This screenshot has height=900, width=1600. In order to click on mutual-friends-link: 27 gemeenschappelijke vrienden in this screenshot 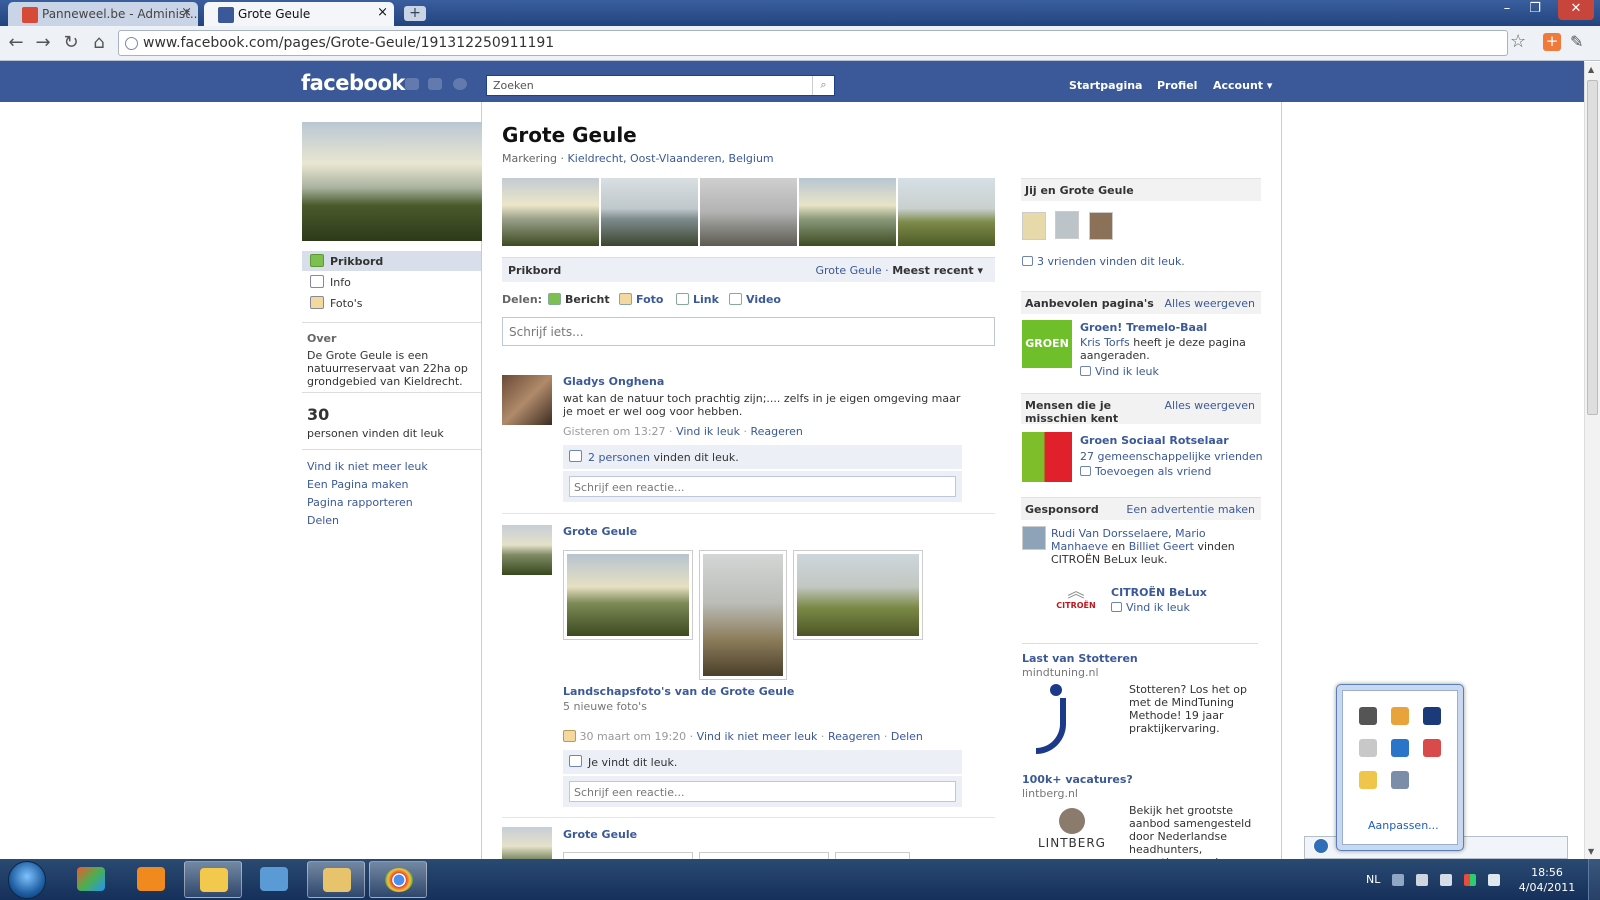, I will do `click(1171, 456)`.